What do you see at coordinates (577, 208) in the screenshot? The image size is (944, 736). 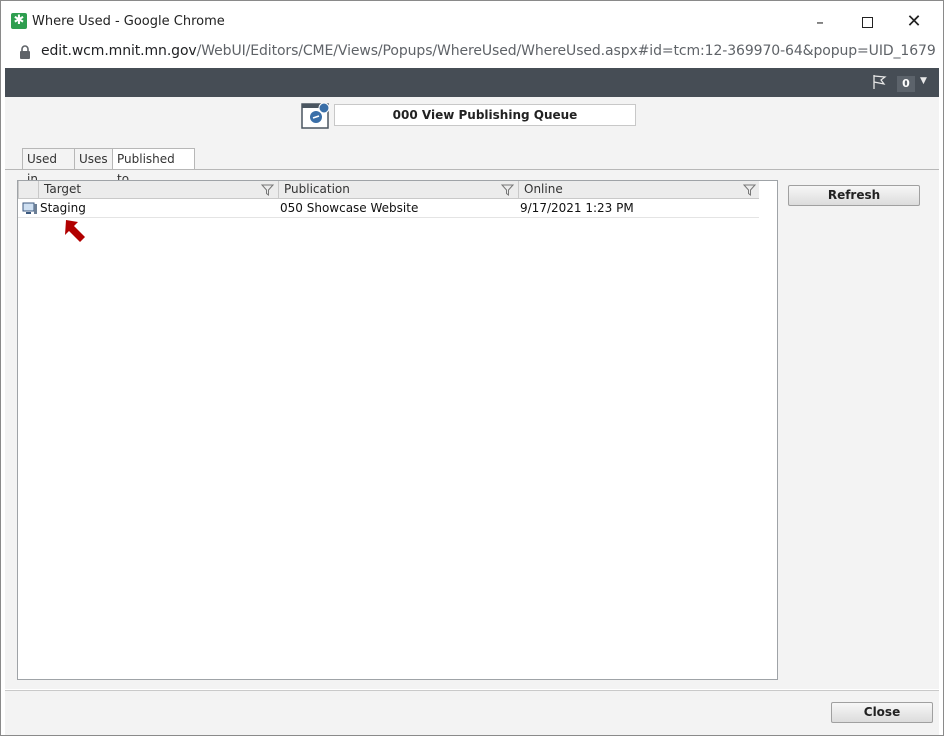 I see `row-online-cell: 9/17/2021 1:23 PM` at bounding box center [577, 208].